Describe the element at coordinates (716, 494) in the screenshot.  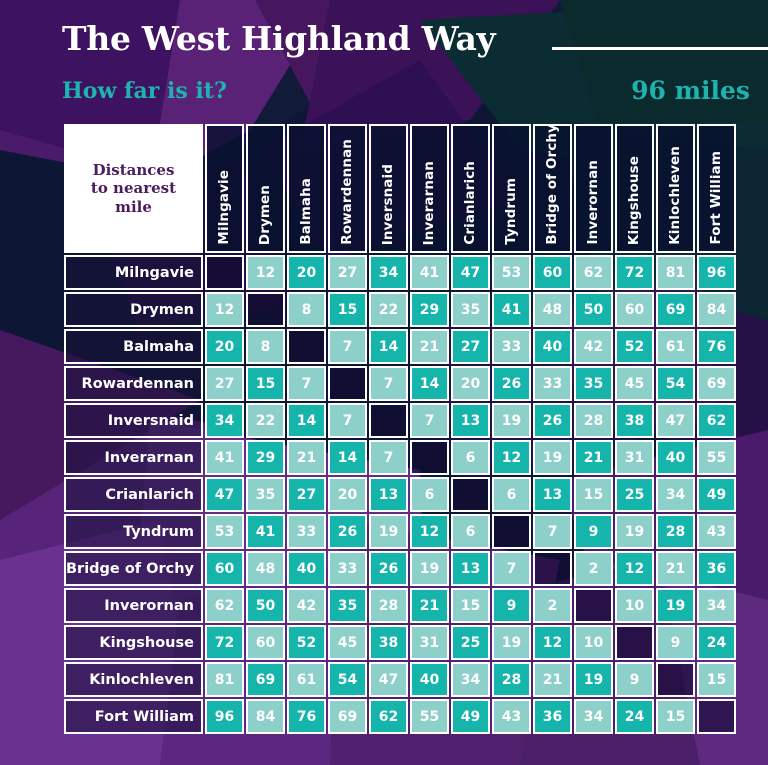
I see `matrix-cell: 49` at that location.